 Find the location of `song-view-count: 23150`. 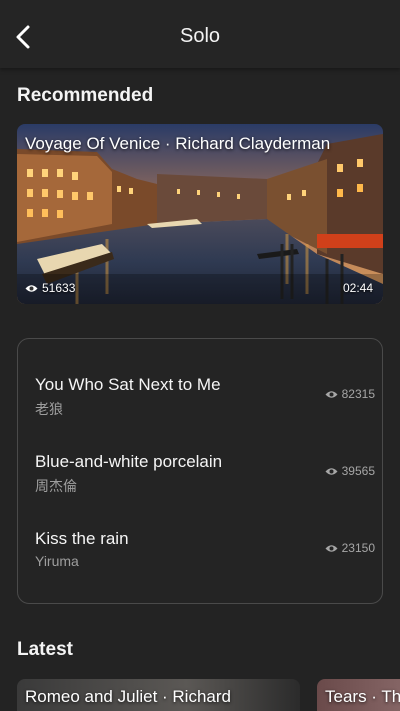

song-view-count: 23150 is located at coordinates (350, 548).